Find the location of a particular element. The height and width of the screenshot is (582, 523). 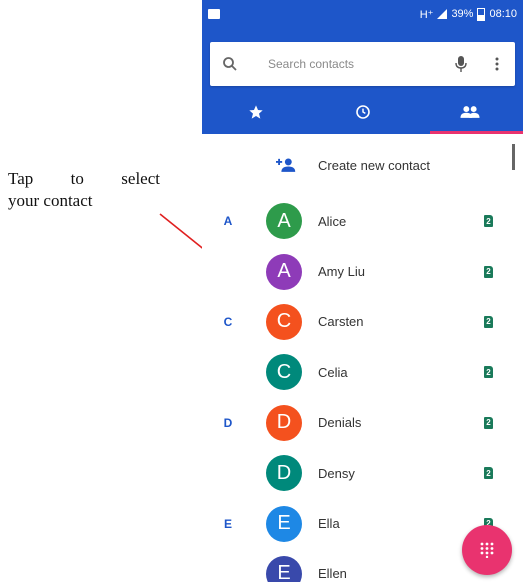

status-bar: H⁺ 39% 08:10 is located at coordinates (362, 14).